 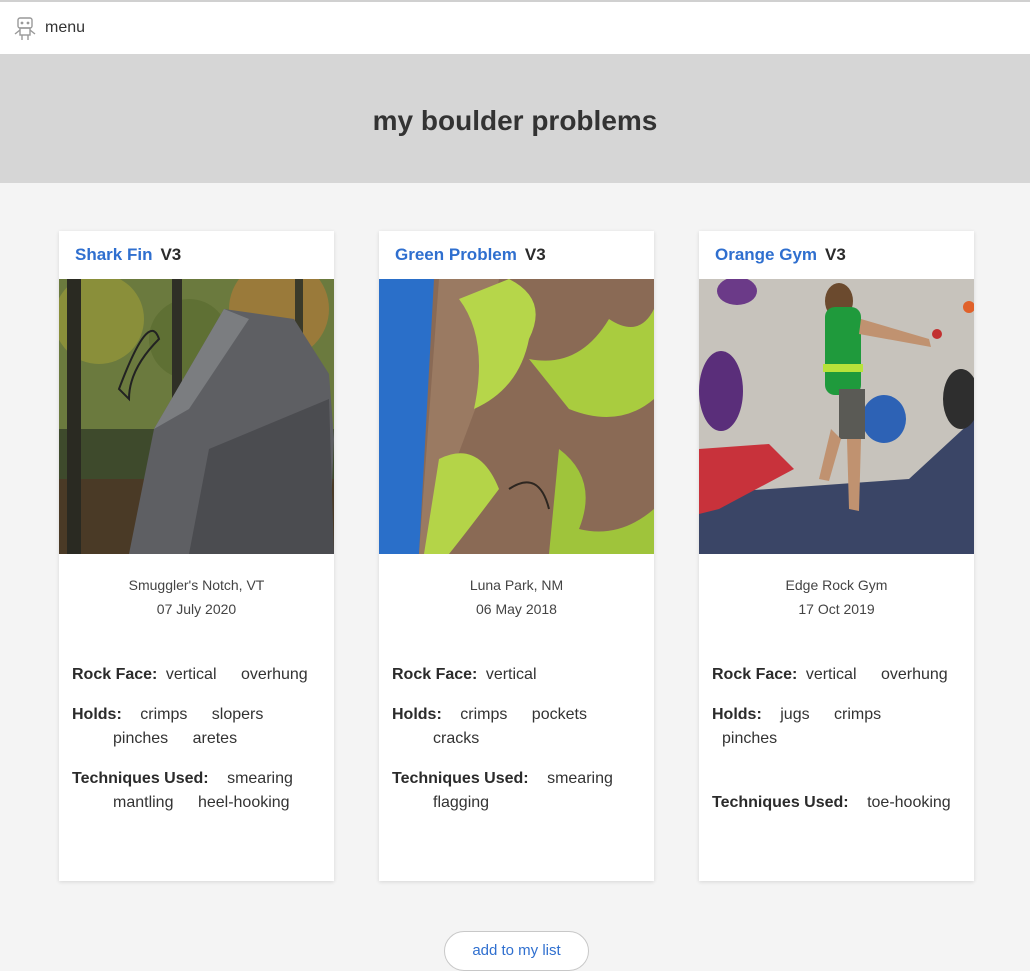 What do you see at coordinates (516, 739) in the screenshot?
I see `holds-wrap: cracks` at bounding box center [516, 739].